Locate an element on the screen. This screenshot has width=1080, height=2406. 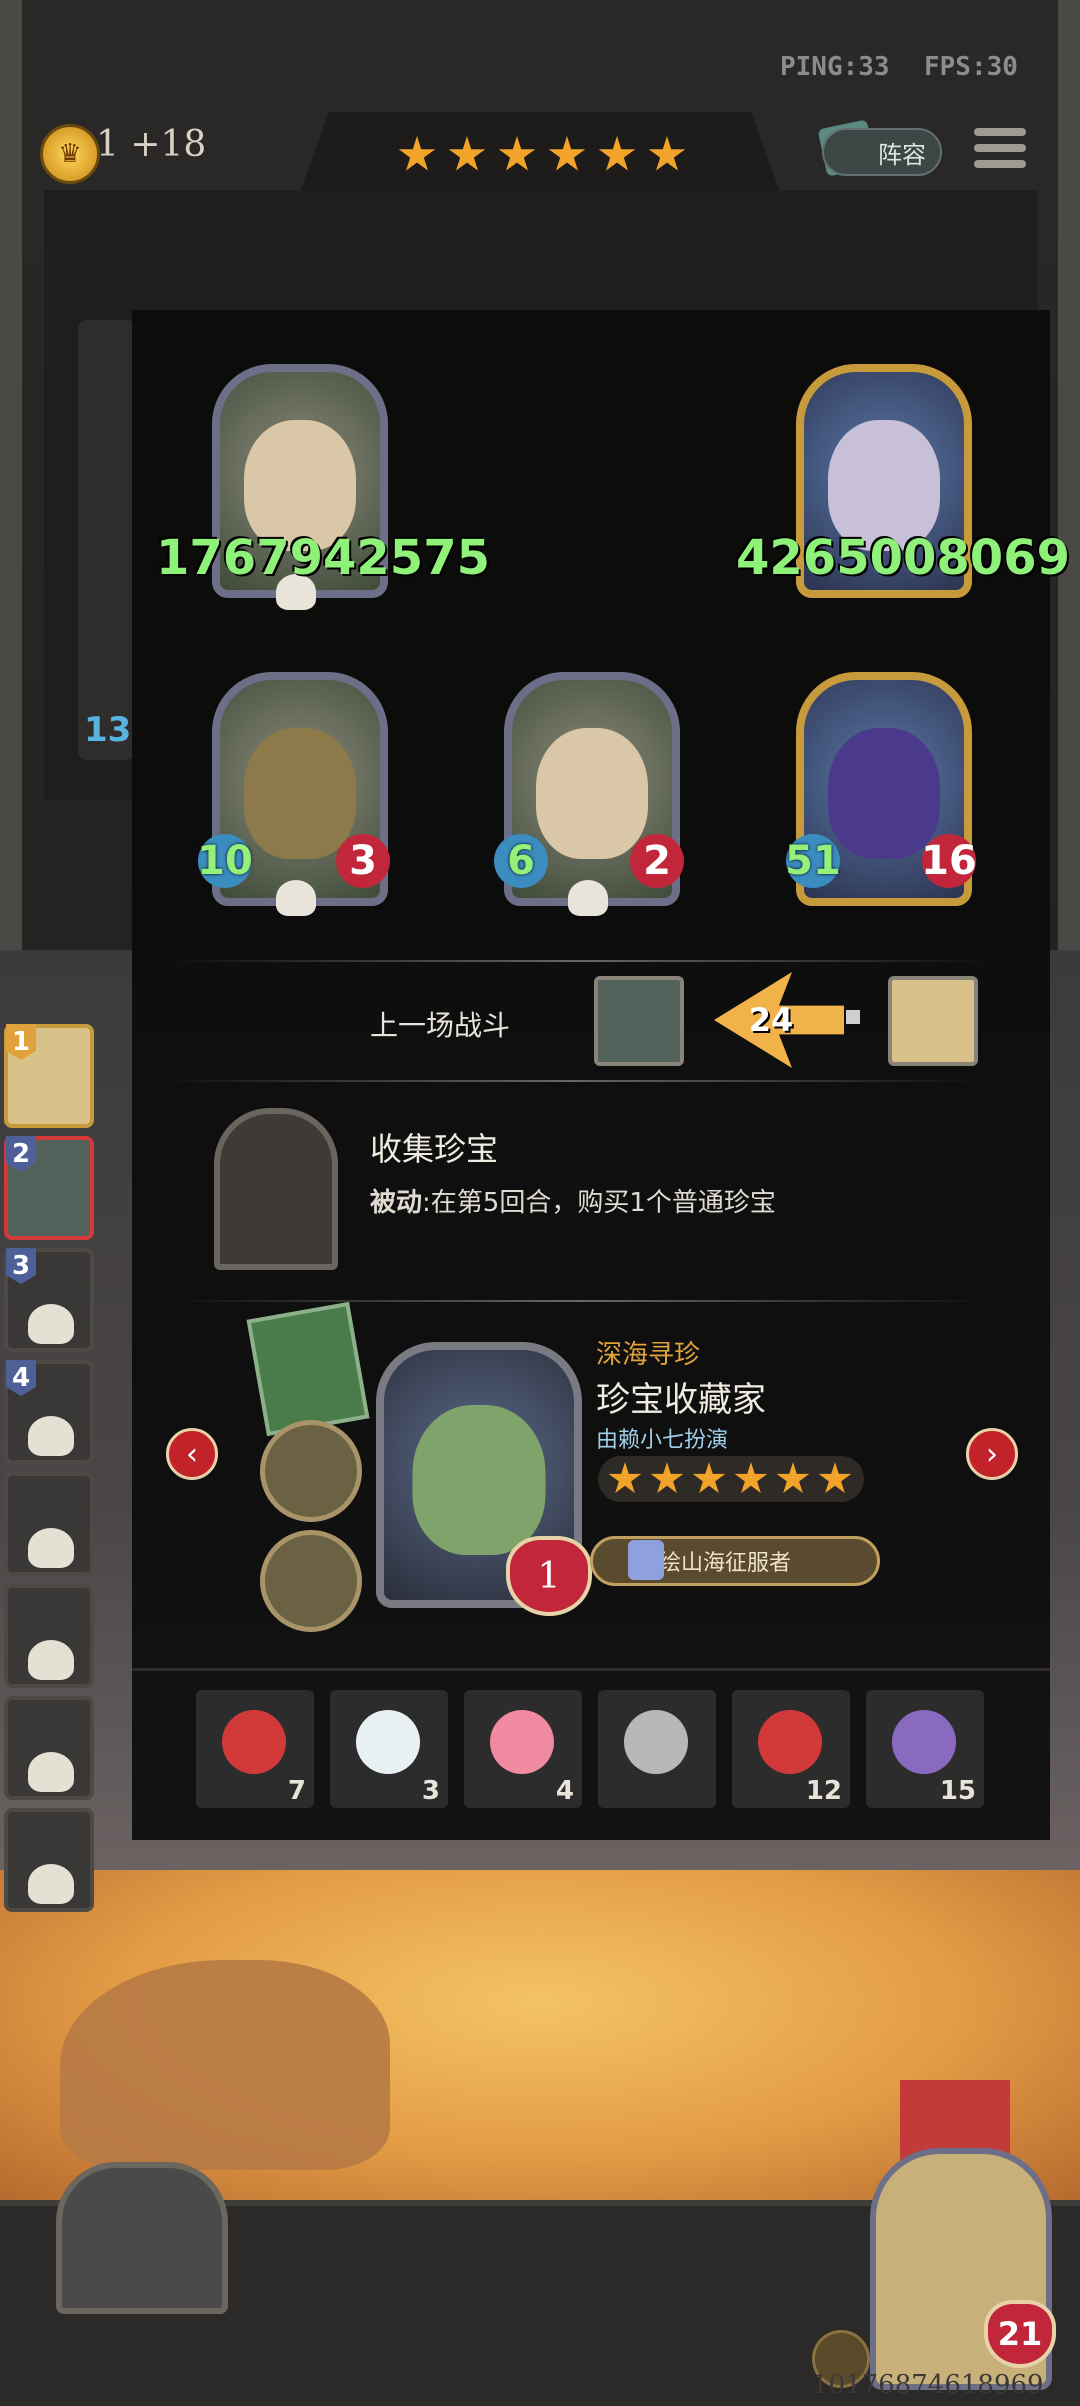
self-avatar is located at coordinates (639, 1021).